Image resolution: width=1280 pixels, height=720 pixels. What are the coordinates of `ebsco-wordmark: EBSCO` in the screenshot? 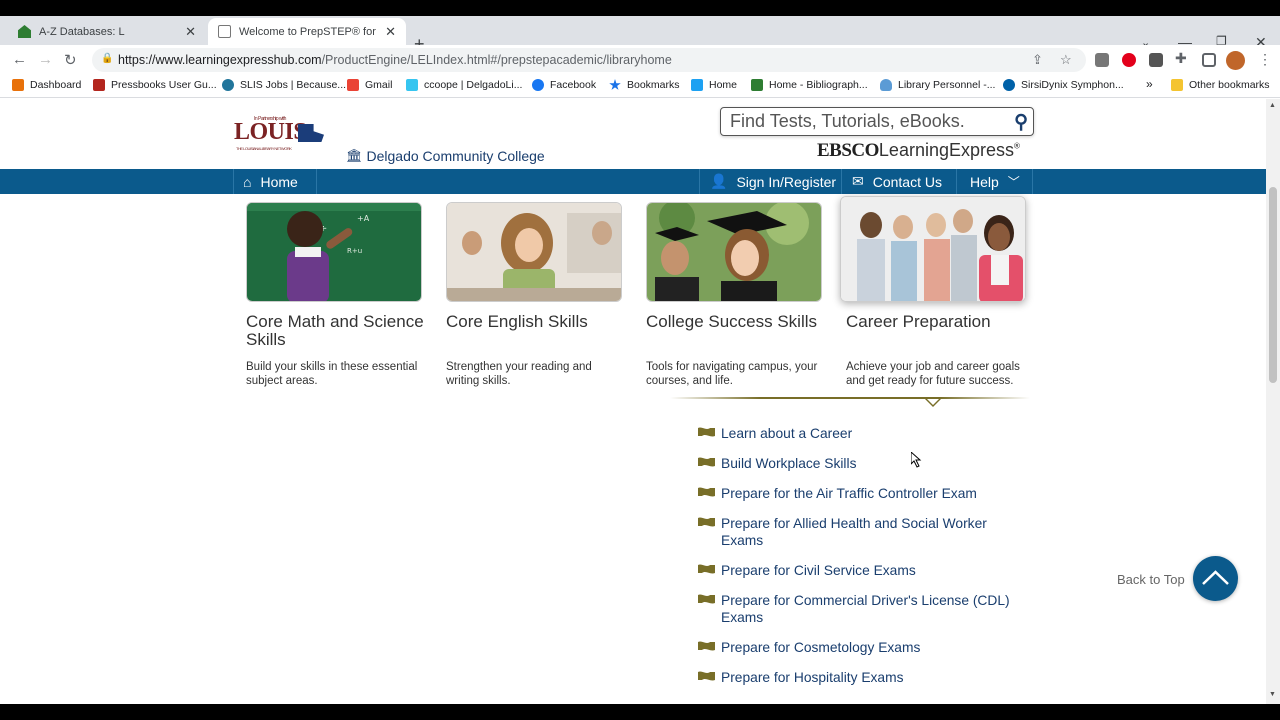 It's located at (848, 150).